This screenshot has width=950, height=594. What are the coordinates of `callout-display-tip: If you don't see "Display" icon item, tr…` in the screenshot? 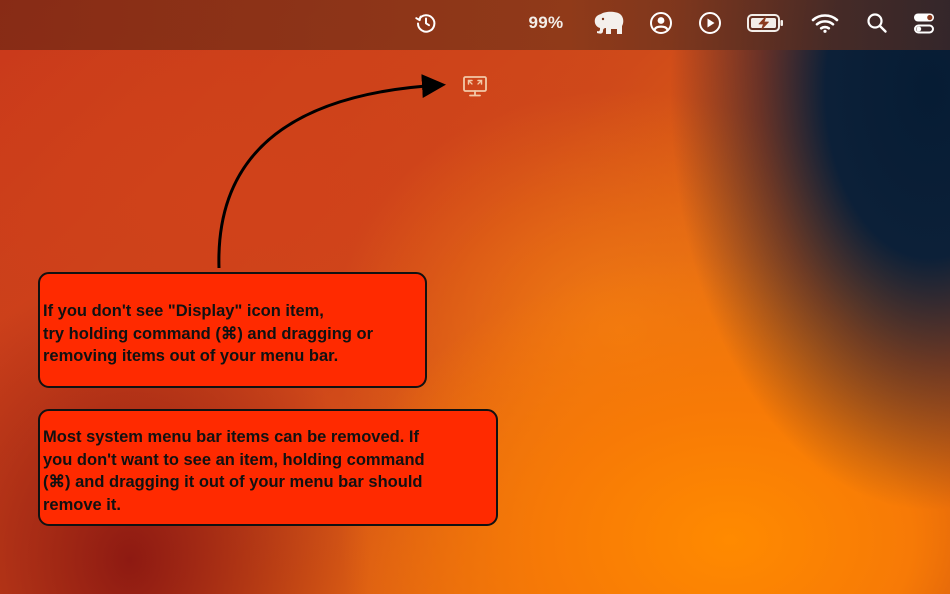 It's located at (232, 330).